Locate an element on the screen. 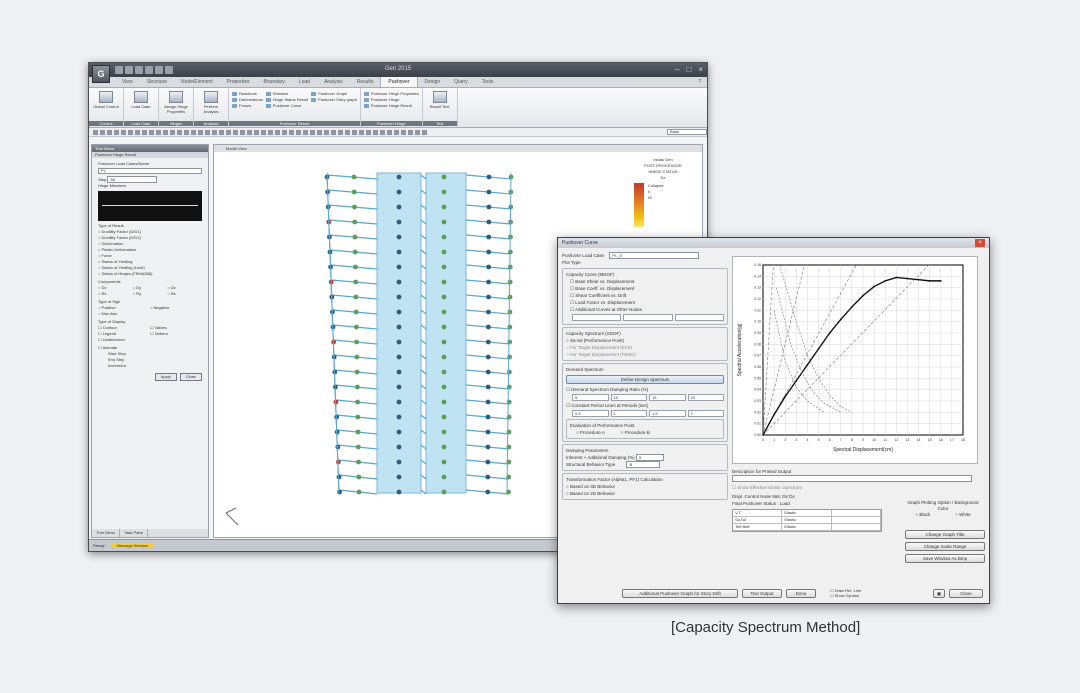  damping-value-input: 20 is located at coordinates (705, 397).